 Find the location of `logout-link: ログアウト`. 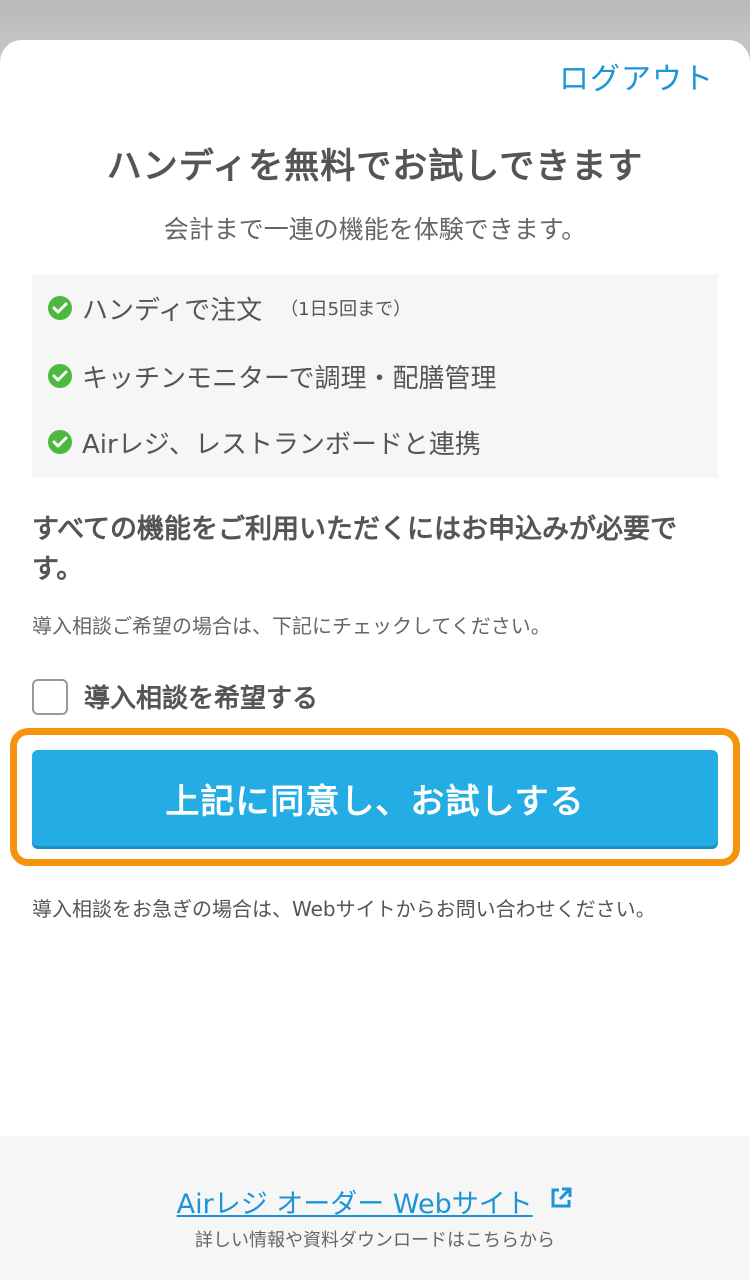

logout-link: ログアウト is located at coordinates (636, 76).